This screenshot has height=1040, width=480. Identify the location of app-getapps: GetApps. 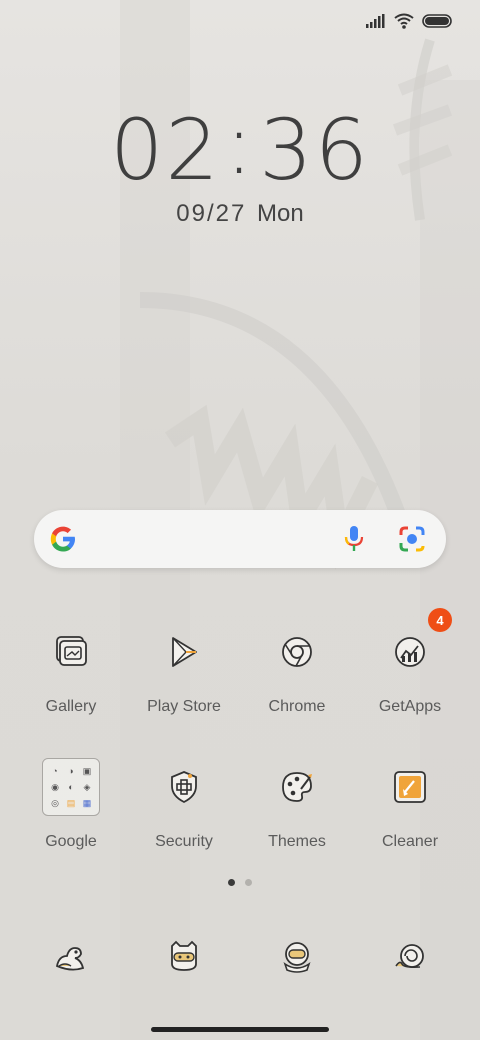
(410, 668).